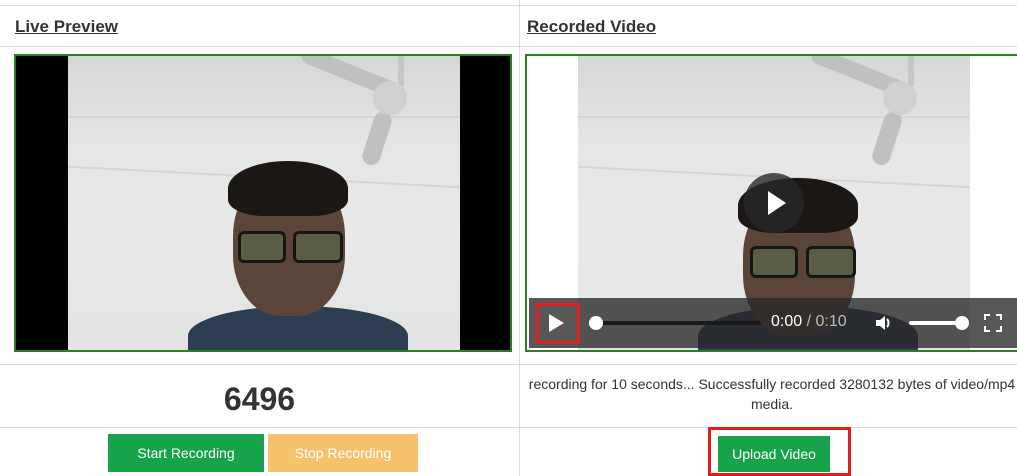 The width and height of the screenshot is (1017, 476). Describe the element at coordinates (558, 323) in the screenshot. I see `play-button-highlight` at that location.